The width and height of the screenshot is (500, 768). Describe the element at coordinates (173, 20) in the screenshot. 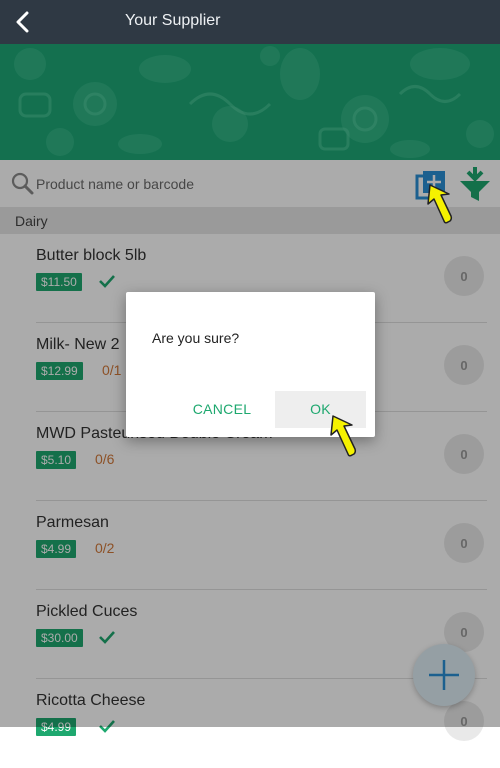

I see `page-title: Your Supplier` at that location.